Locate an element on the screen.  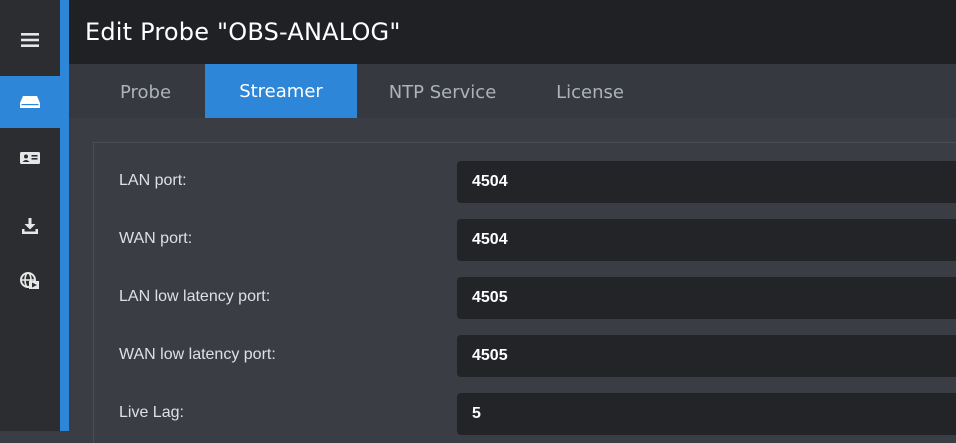
lan-port-input is located at coordinates (706, 182).